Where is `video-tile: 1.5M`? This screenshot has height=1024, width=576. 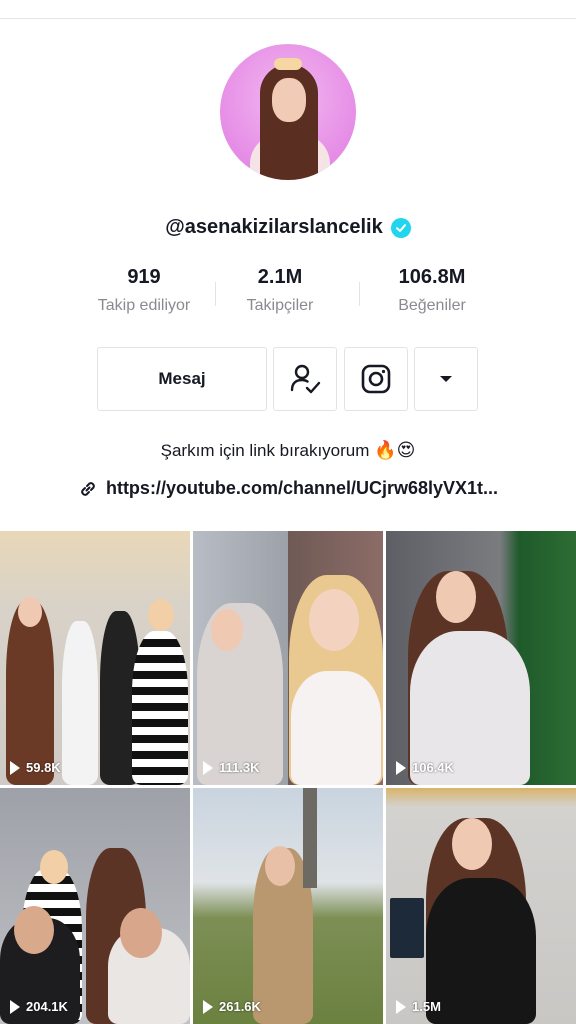 video-tile: 1.5M is located at coordinates (481, 906).